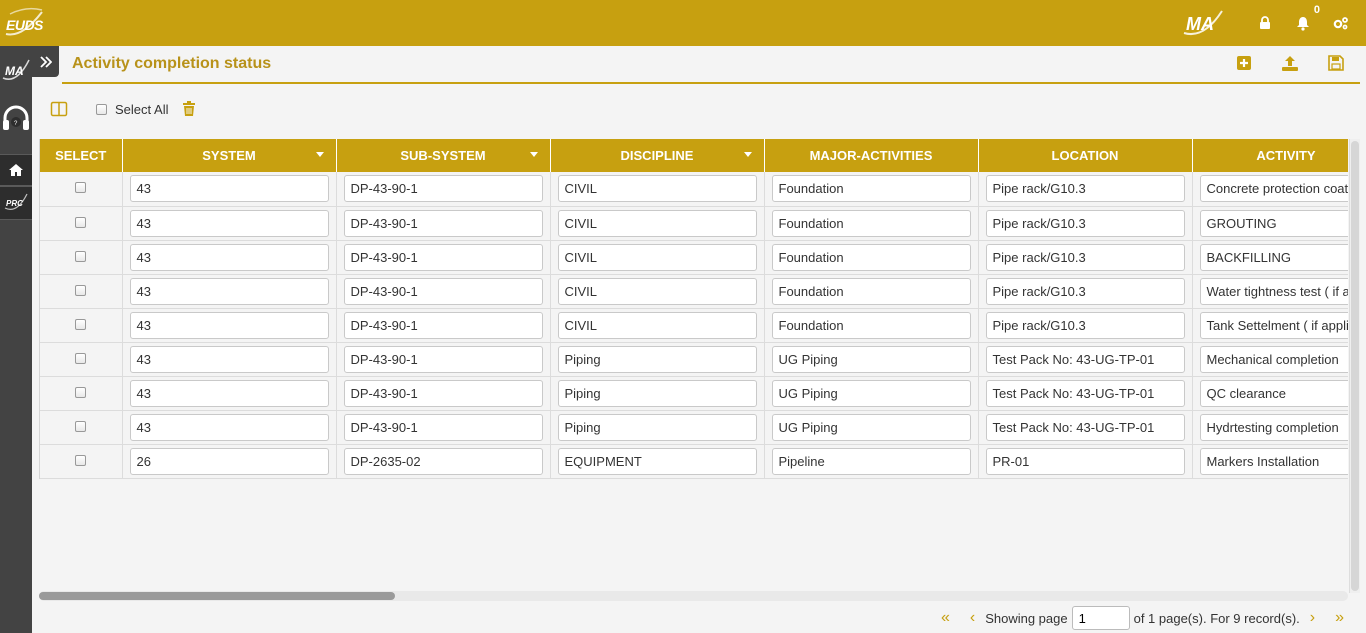 The image size is (1366, 633). I want to click on last-page-button: », so click(1339, 618).